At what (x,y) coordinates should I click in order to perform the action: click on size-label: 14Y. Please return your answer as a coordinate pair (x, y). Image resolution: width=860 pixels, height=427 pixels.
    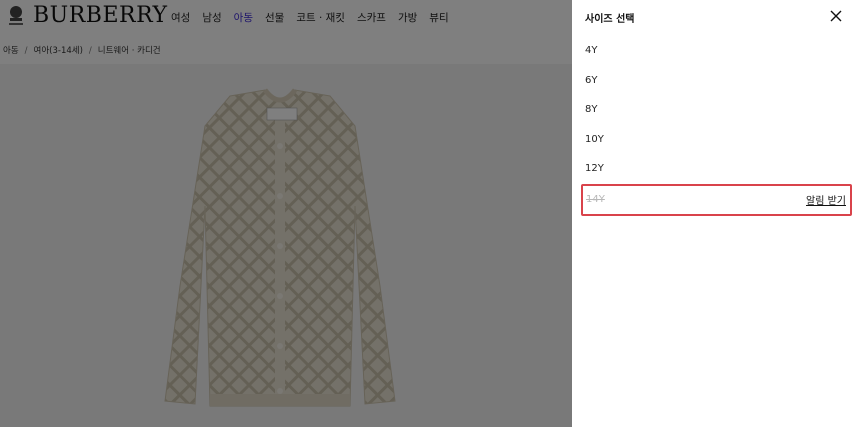
    Looking at the image, I should click on (595, 199).